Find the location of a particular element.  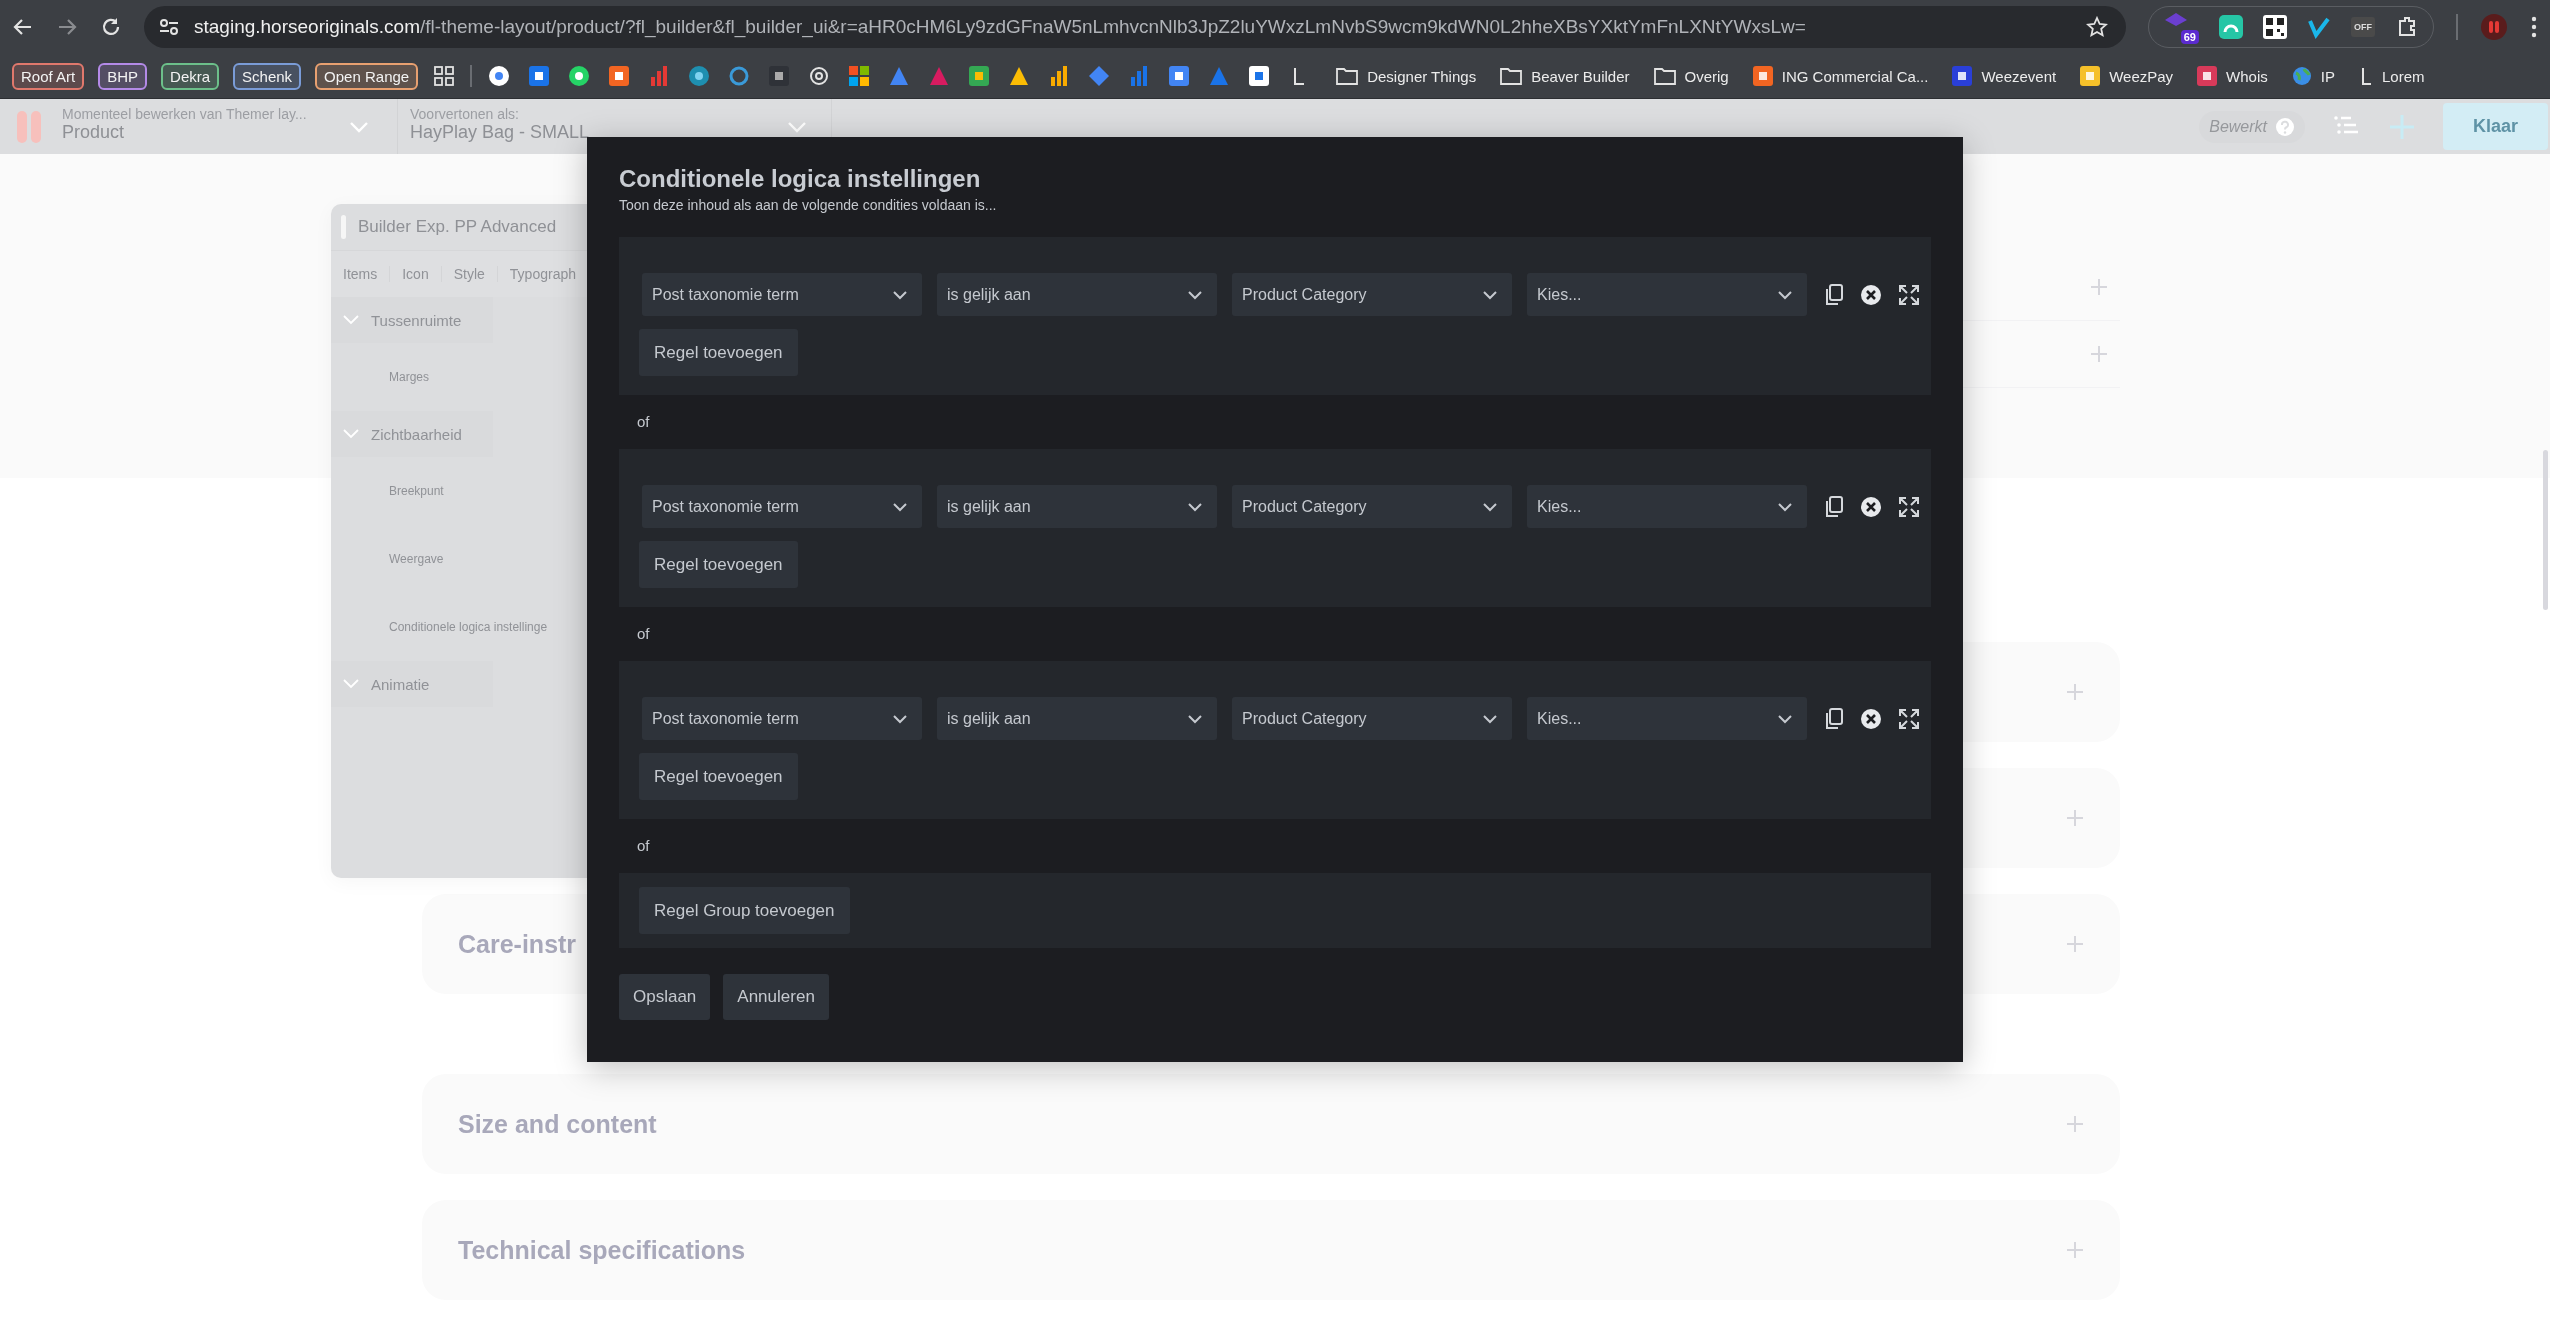

help-icon is located at coordinates (2285, 126).